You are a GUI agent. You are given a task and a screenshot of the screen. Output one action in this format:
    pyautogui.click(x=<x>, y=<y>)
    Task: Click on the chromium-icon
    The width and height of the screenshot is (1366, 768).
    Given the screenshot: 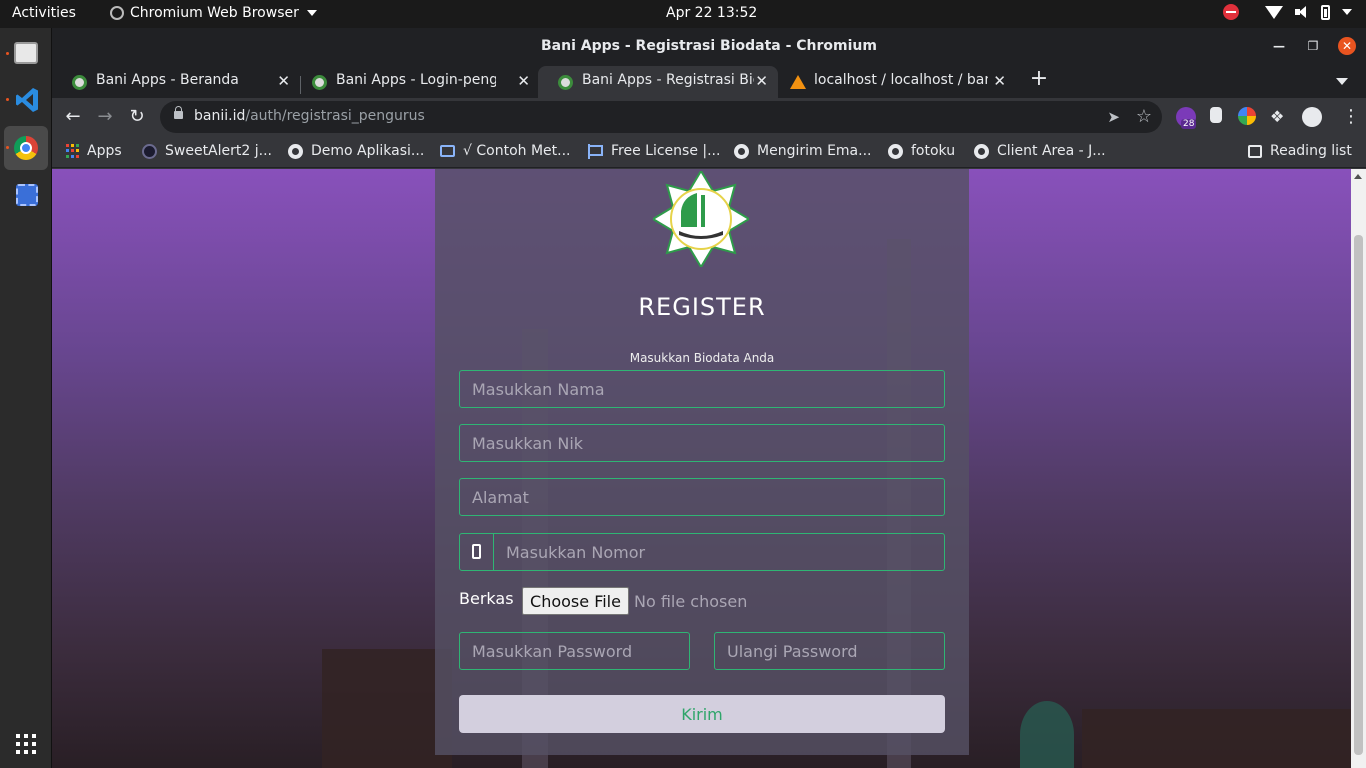 What is the action you would take?
    pyautogui.click(x=26, y=148)
    